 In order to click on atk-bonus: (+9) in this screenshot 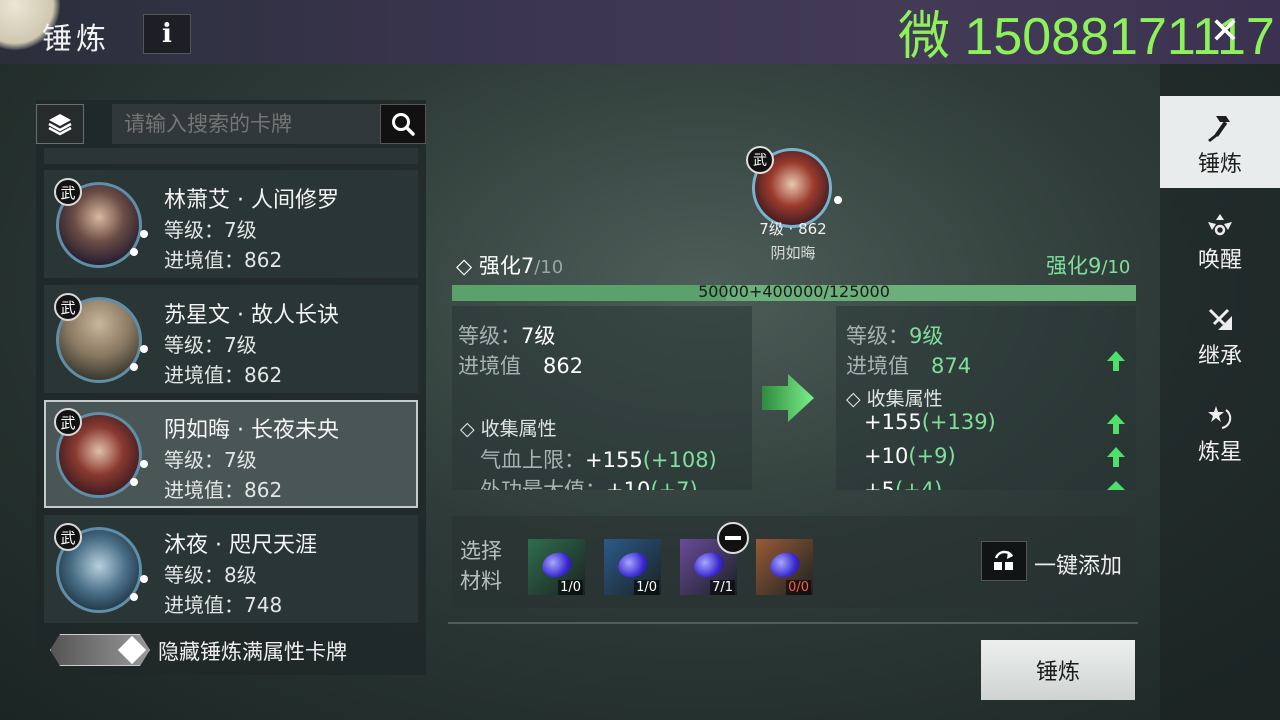, I will do `click(932, 456)`.